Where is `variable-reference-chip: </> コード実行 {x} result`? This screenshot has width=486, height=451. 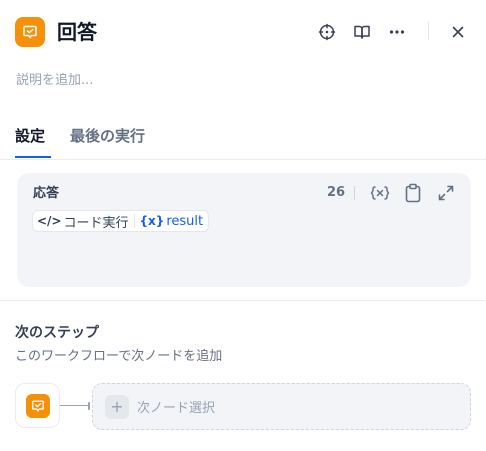
variable-reference-chip: </> コード実行 {x} result is located at coordinates (121, 221).